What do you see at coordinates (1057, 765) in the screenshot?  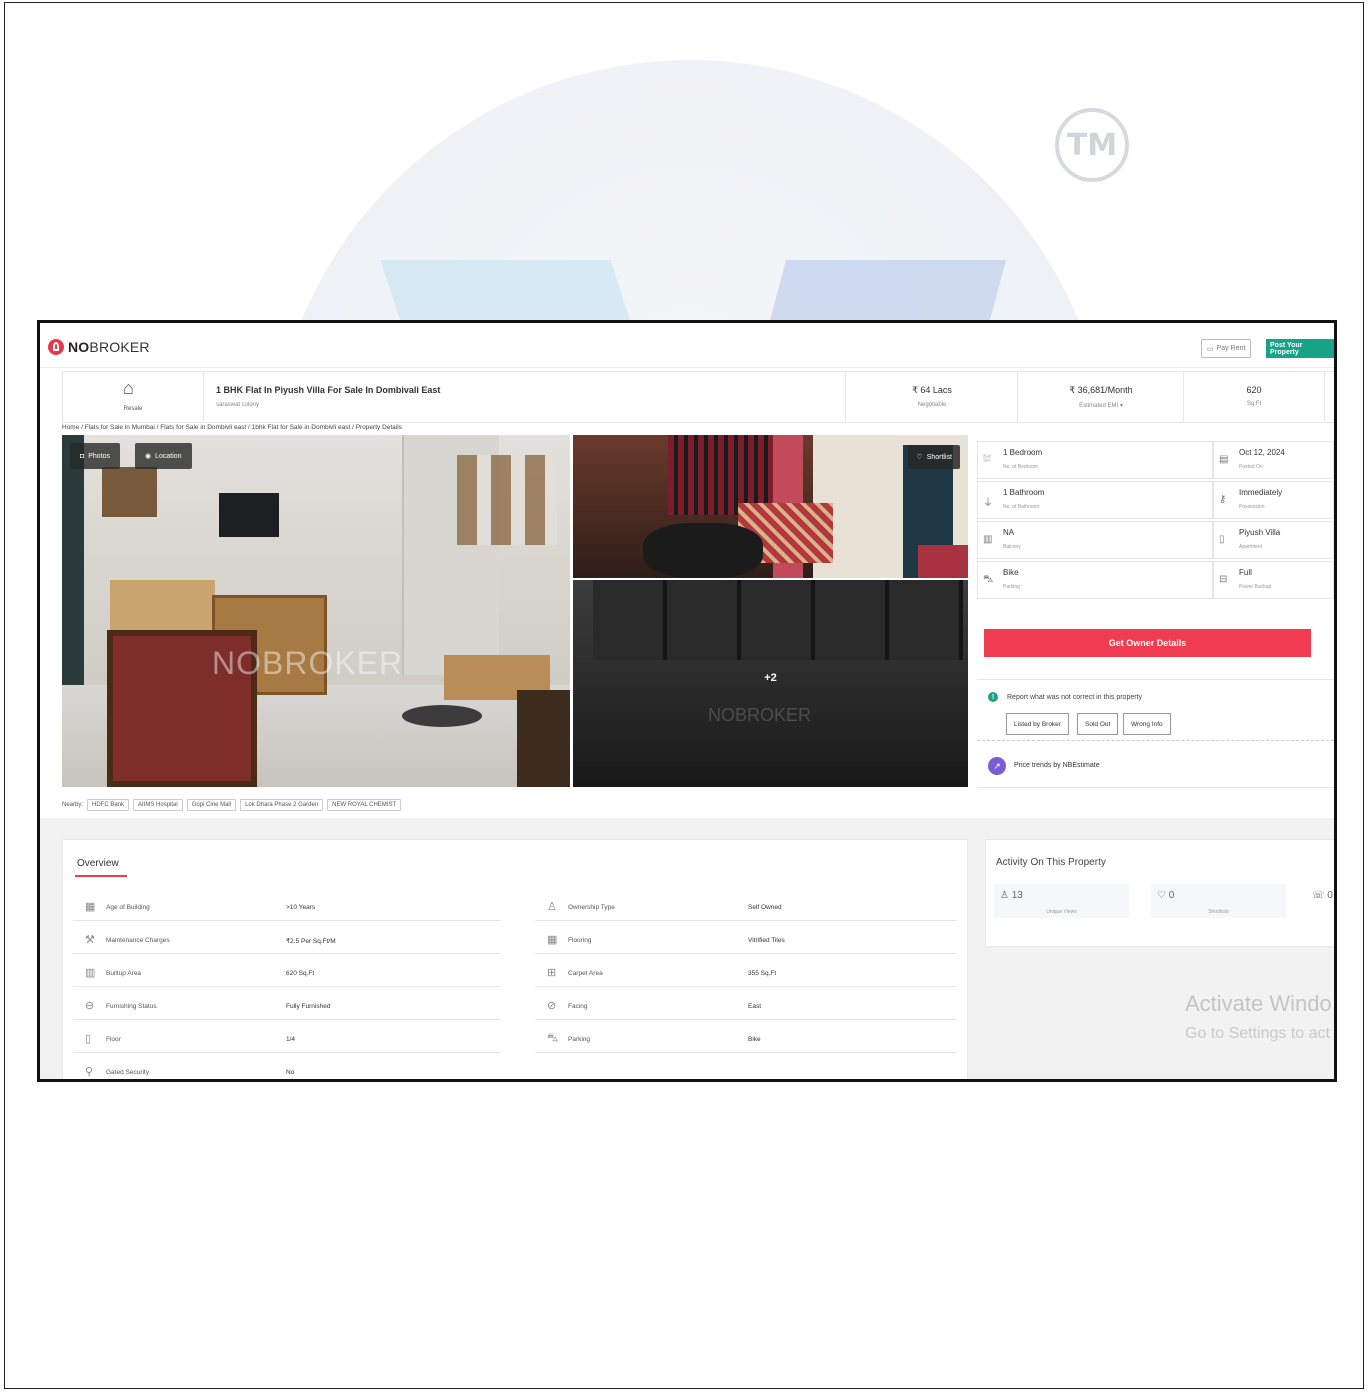 I see `price-trends-label: Price trends by NBEstimate` at bounding box center [1057, 765].